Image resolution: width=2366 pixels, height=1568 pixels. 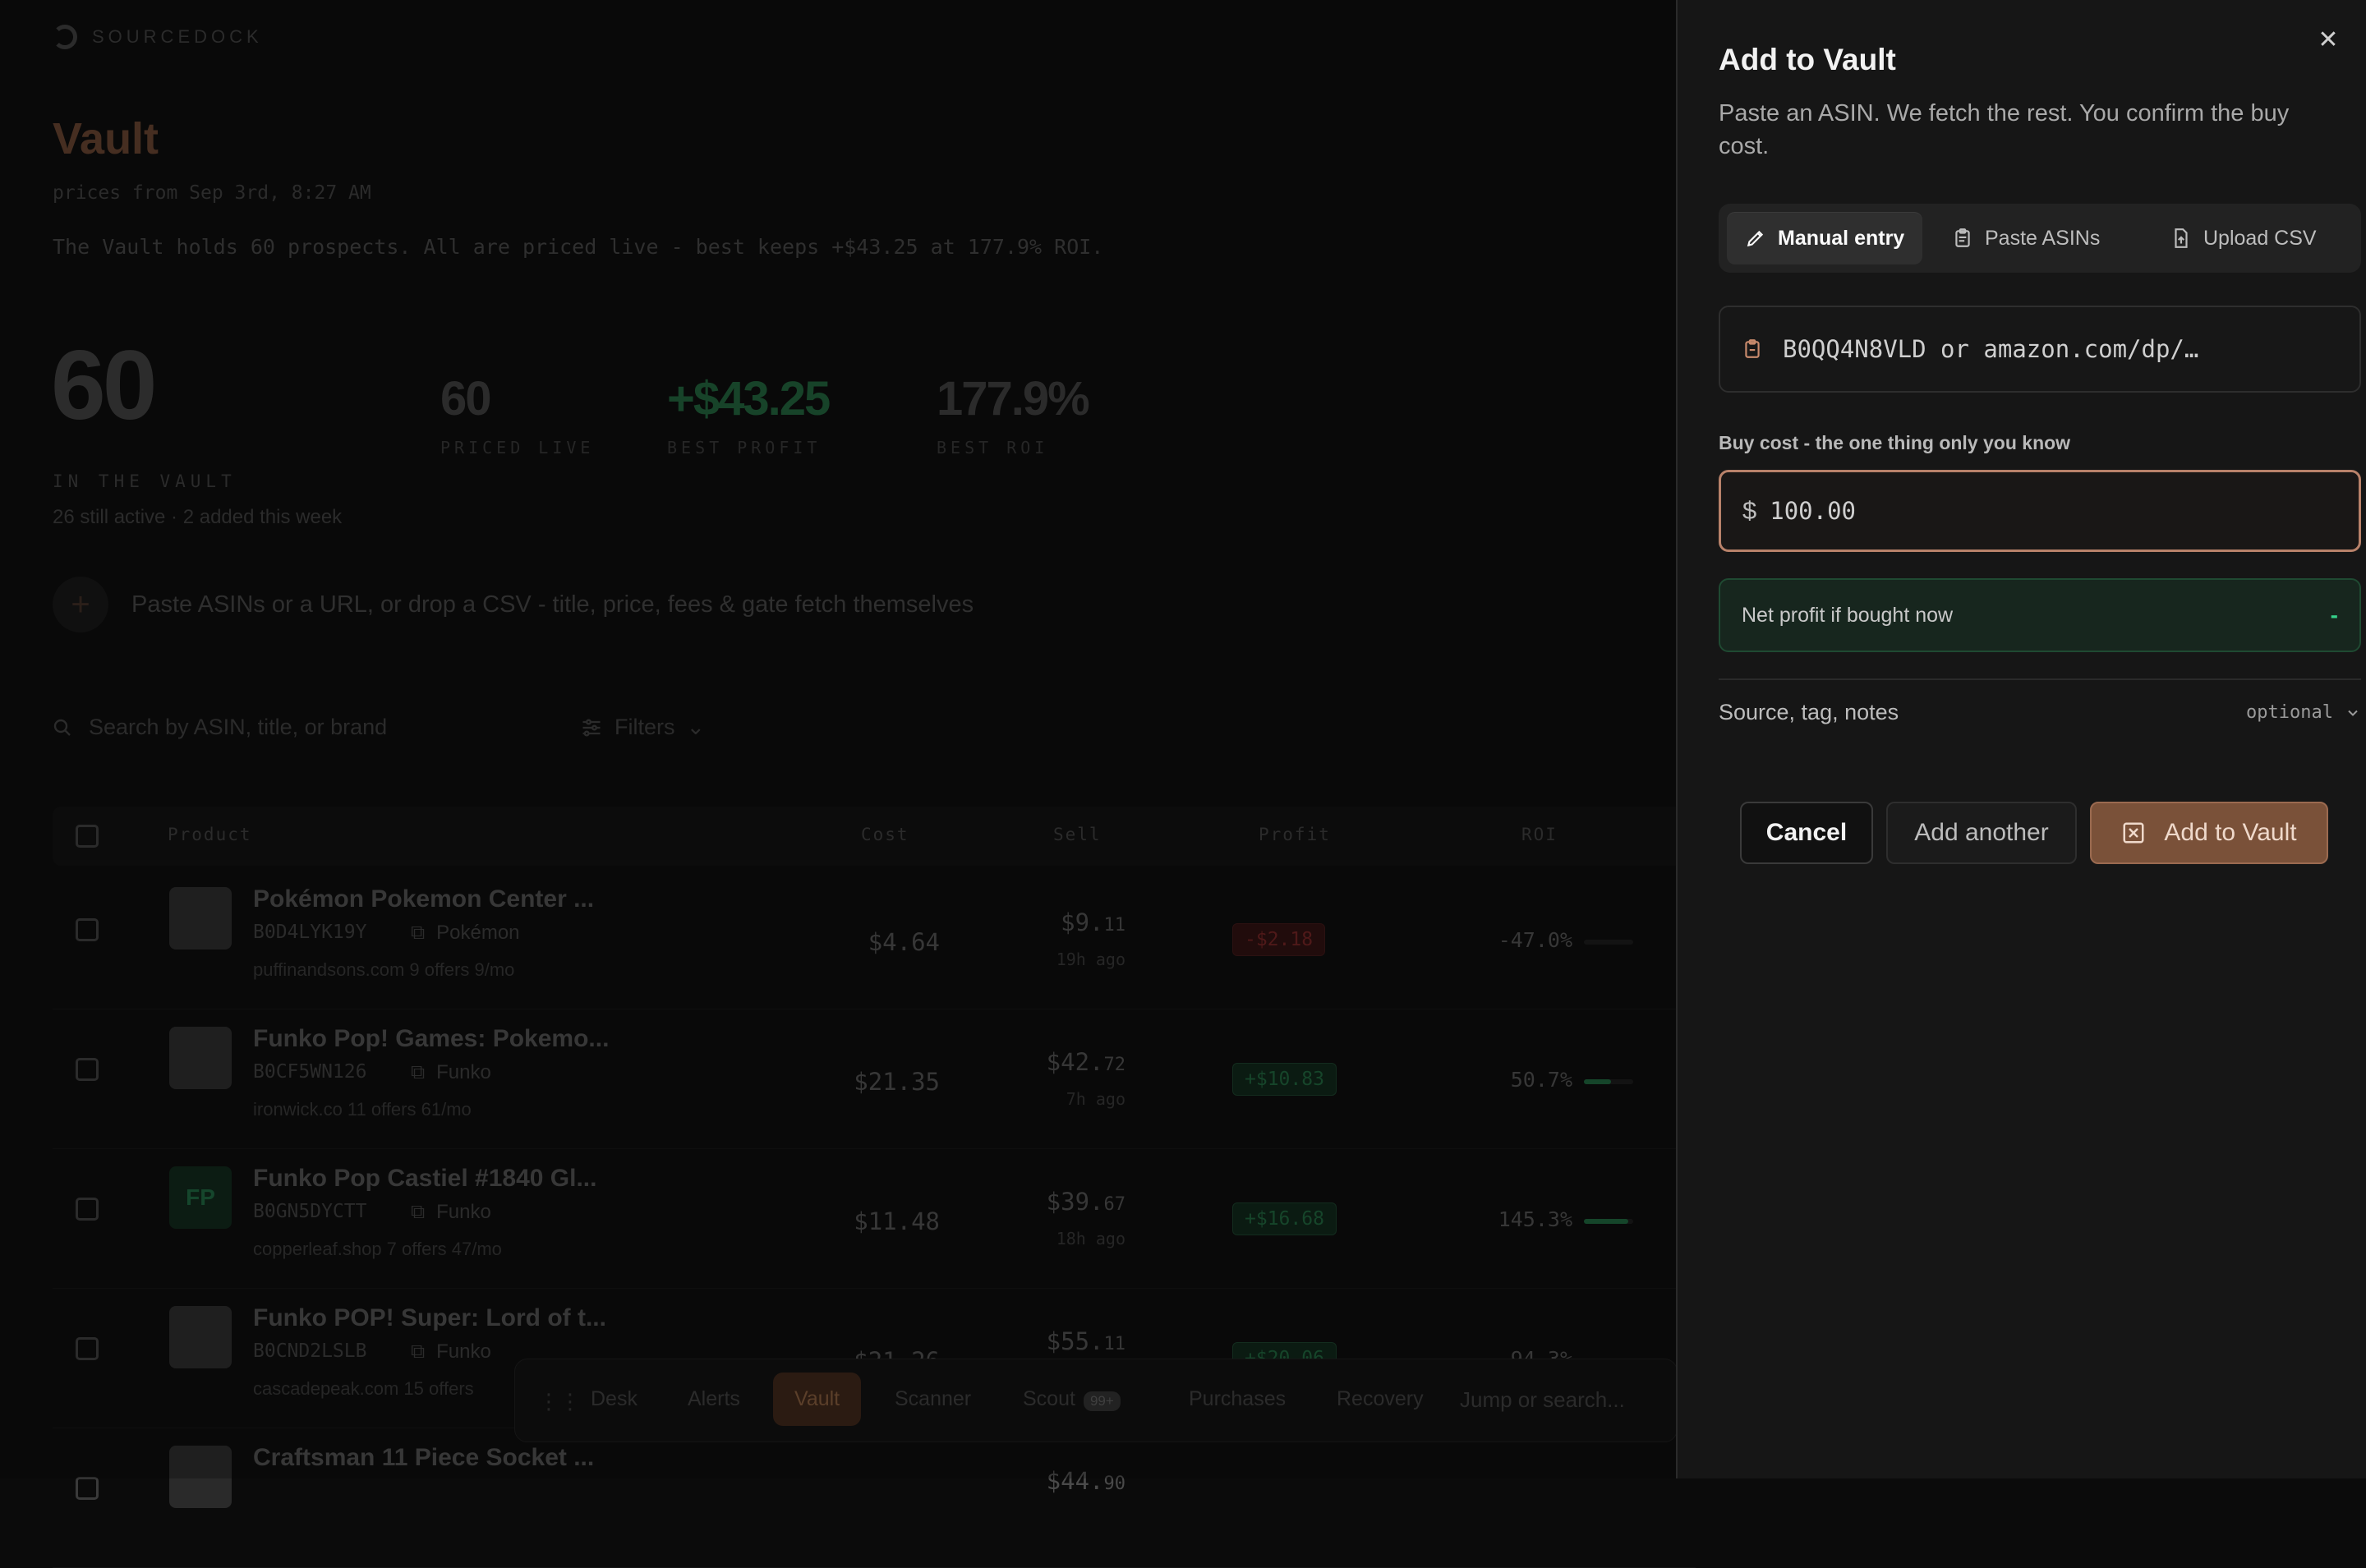 I want to click on tab-manual-entry: Manual entry, so click(x=1825, y=238).